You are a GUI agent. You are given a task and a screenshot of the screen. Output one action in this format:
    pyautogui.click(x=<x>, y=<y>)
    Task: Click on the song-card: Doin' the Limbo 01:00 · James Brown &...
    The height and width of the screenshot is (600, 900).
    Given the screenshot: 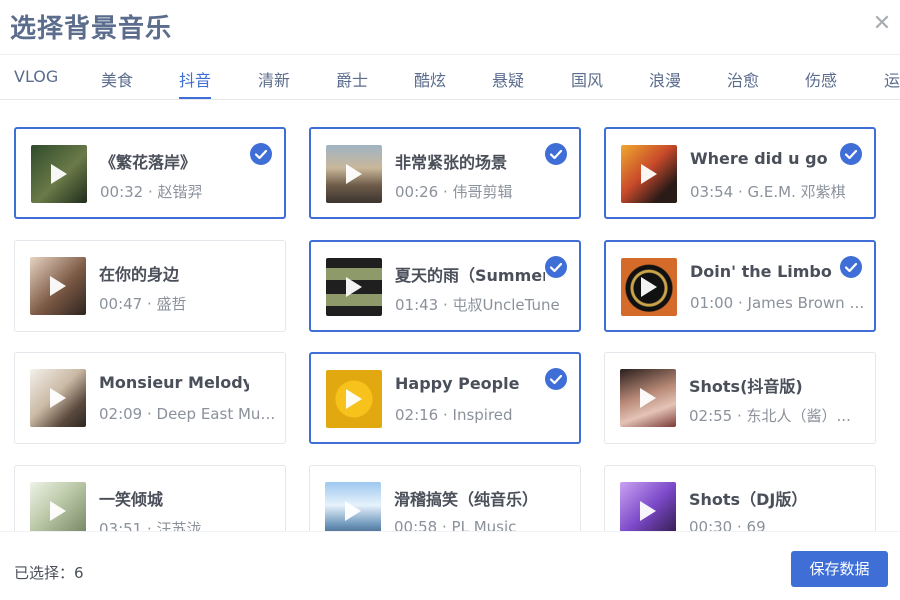 What is the action you would take?
    pyautogui.click(x=740, y=286)
    